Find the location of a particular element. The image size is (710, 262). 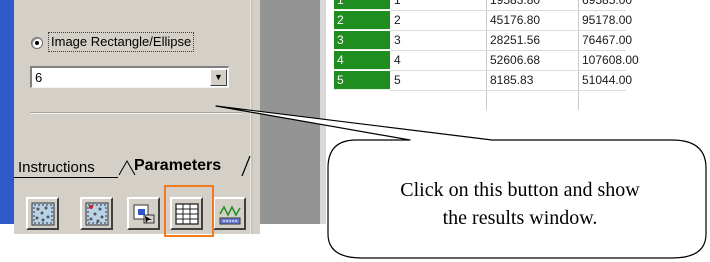

callout-line-2: the results window. is located at coordinates (520, 218).